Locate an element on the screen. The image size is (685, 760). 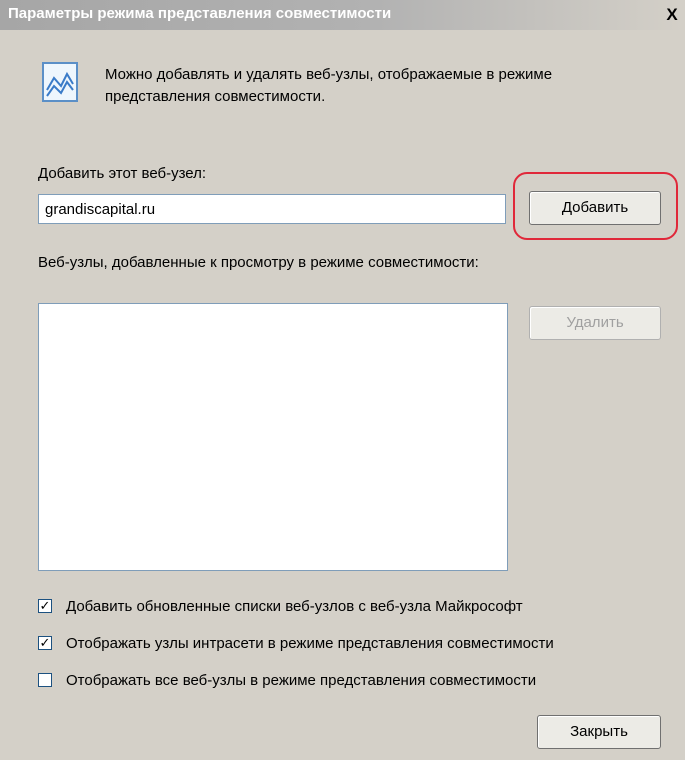
remove-button: Удалить is located at coordinates (595, 323).